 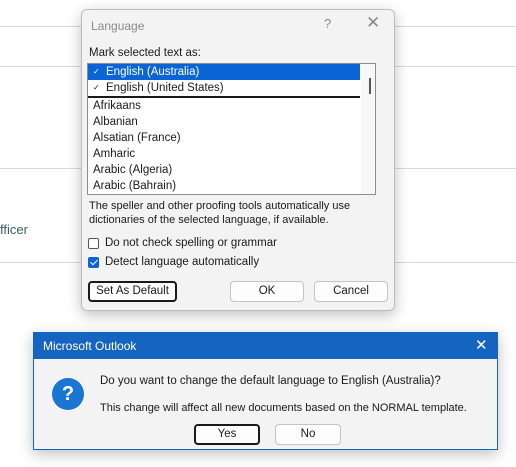 What do you see at coordinates (351, 291) in the screenshot?
I see `cancel-button: Cancel` at bounding box center [351, 291].